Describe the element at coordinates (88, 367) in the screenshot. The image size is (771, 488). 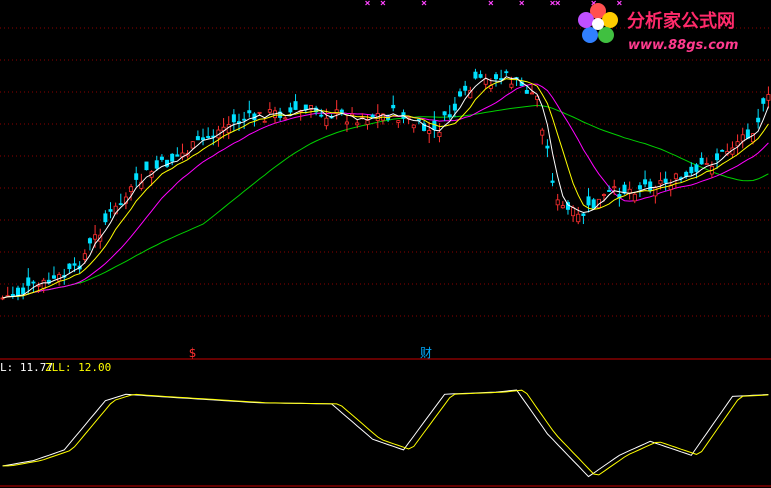
I see `legend-zll-value: : 12.00` at that location.